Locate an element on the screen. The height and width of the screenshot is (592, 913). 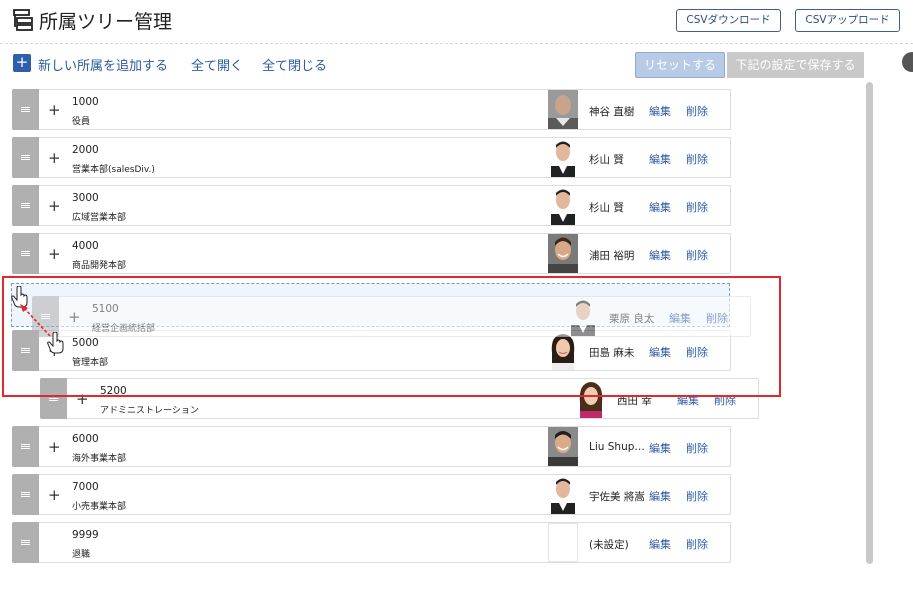
tree-row: + 6000 海外事業本部 Liu Shup… 編集 削除 is located at coordinates (371, 446).